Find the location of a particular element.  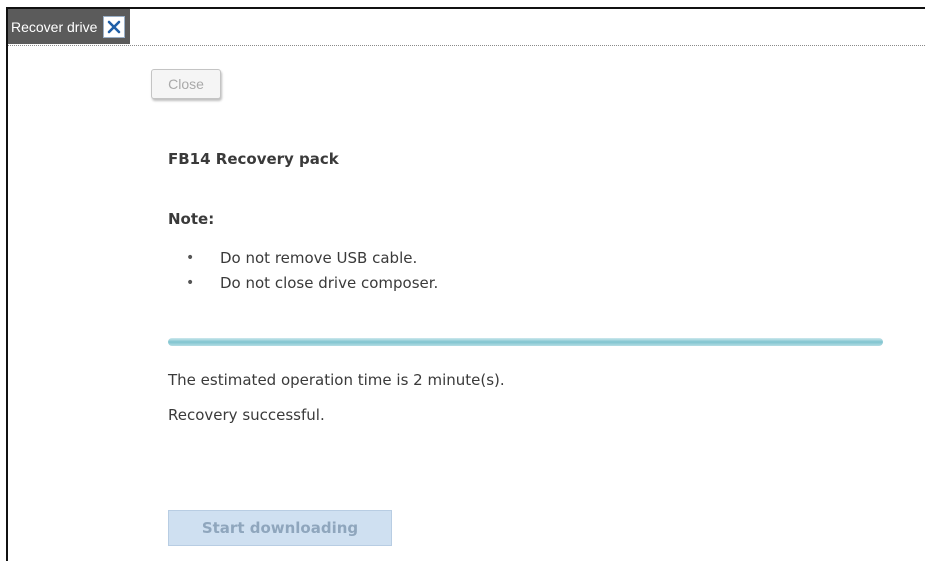

note-label: Note: is located at coordinates (191, 219).